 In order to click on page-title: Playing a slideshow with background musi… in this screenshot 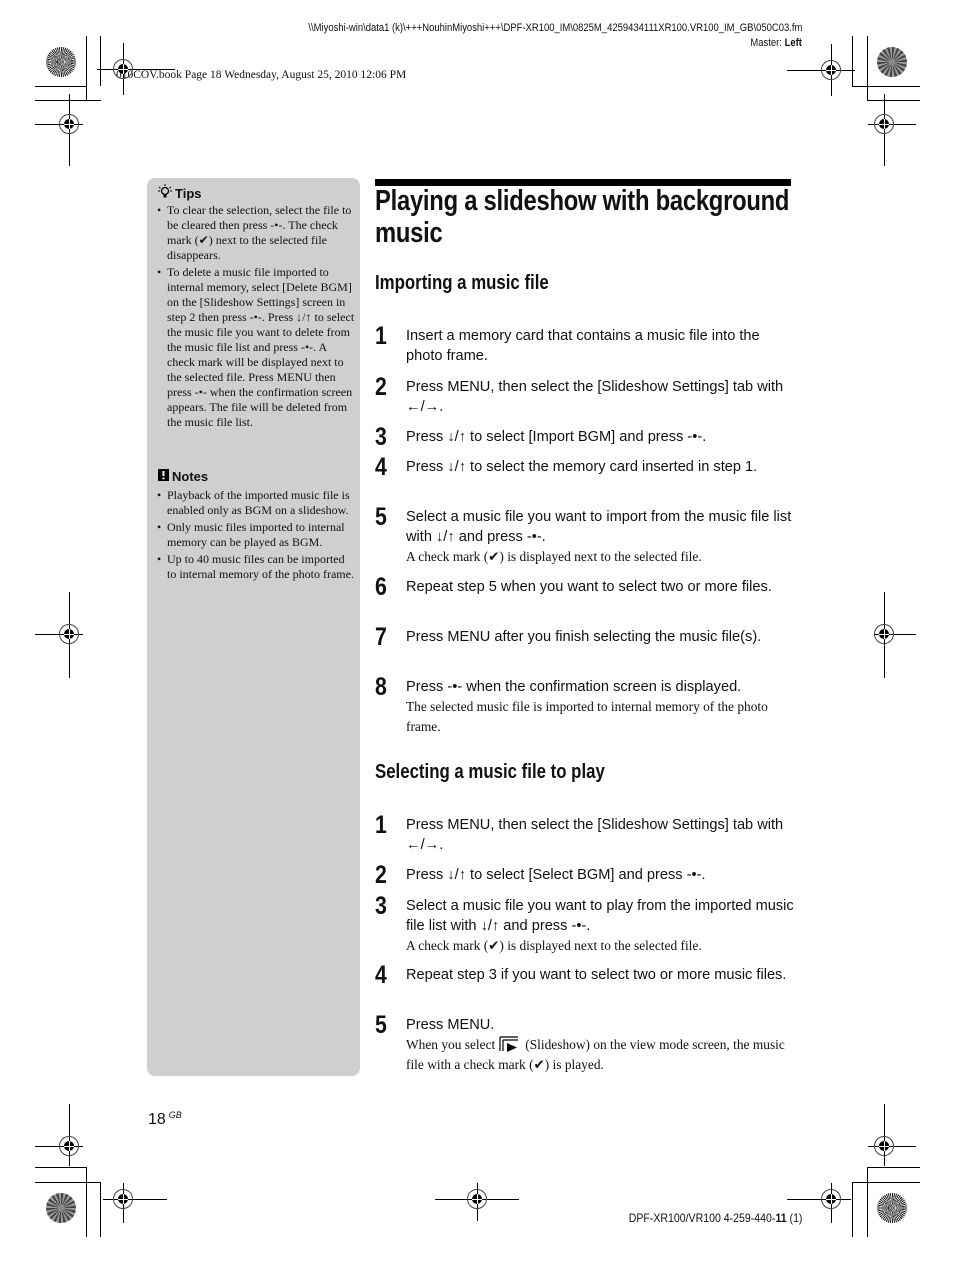, I will do `click(582, 217)`.